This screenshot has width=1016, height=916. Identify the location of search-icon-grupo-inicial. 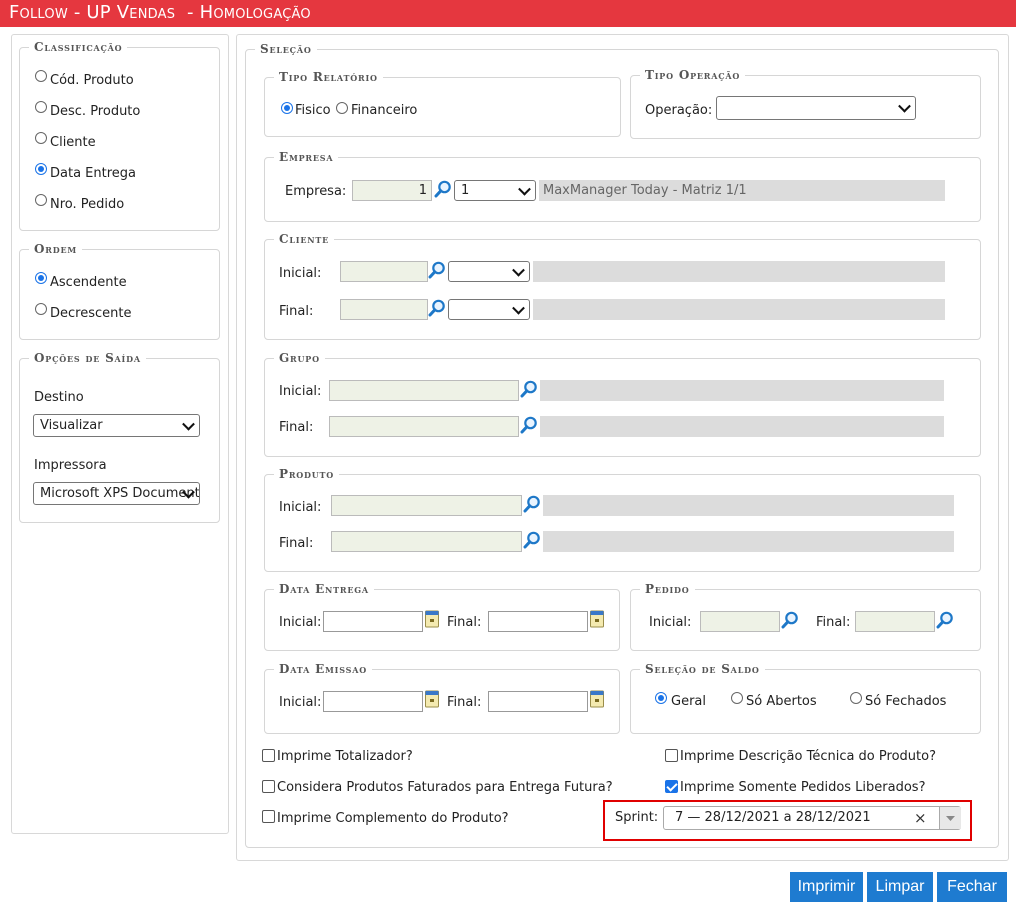
(529, 389).